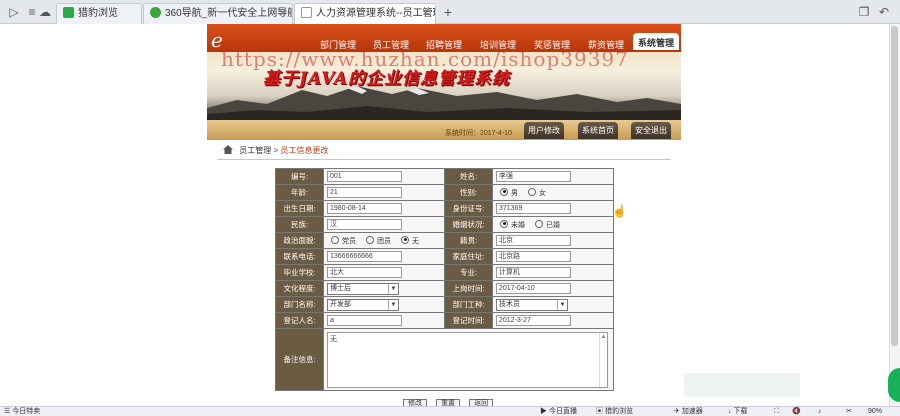 This screenshot has height=416, width=900. What do you see at coordinates (365, 13) in the screenshot?
I see `tab-hr-system: 人力资源管理系统--员工管理 ✕` at bounding box center [365, 13].